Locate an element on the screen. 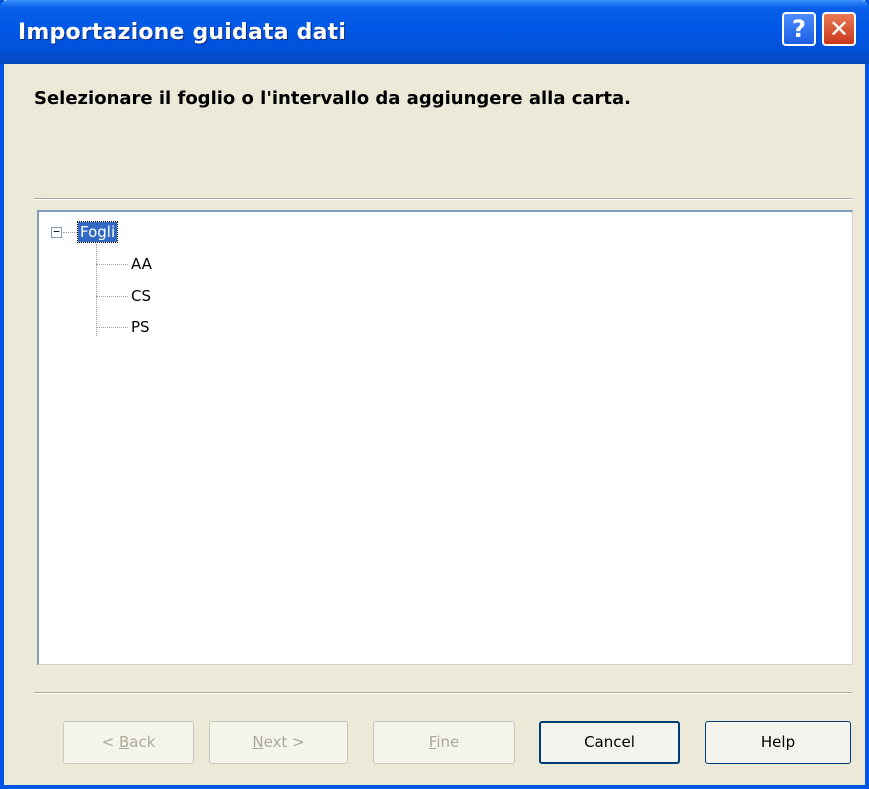  header-divider is located at coordinates (443, 199).